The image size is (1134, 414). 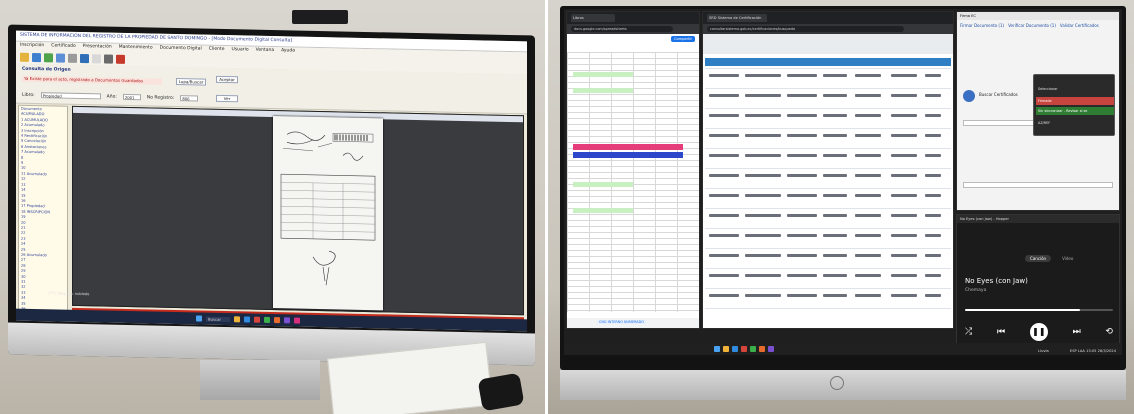 I want to click on registro-field: 806, so click(x=189, y=98).